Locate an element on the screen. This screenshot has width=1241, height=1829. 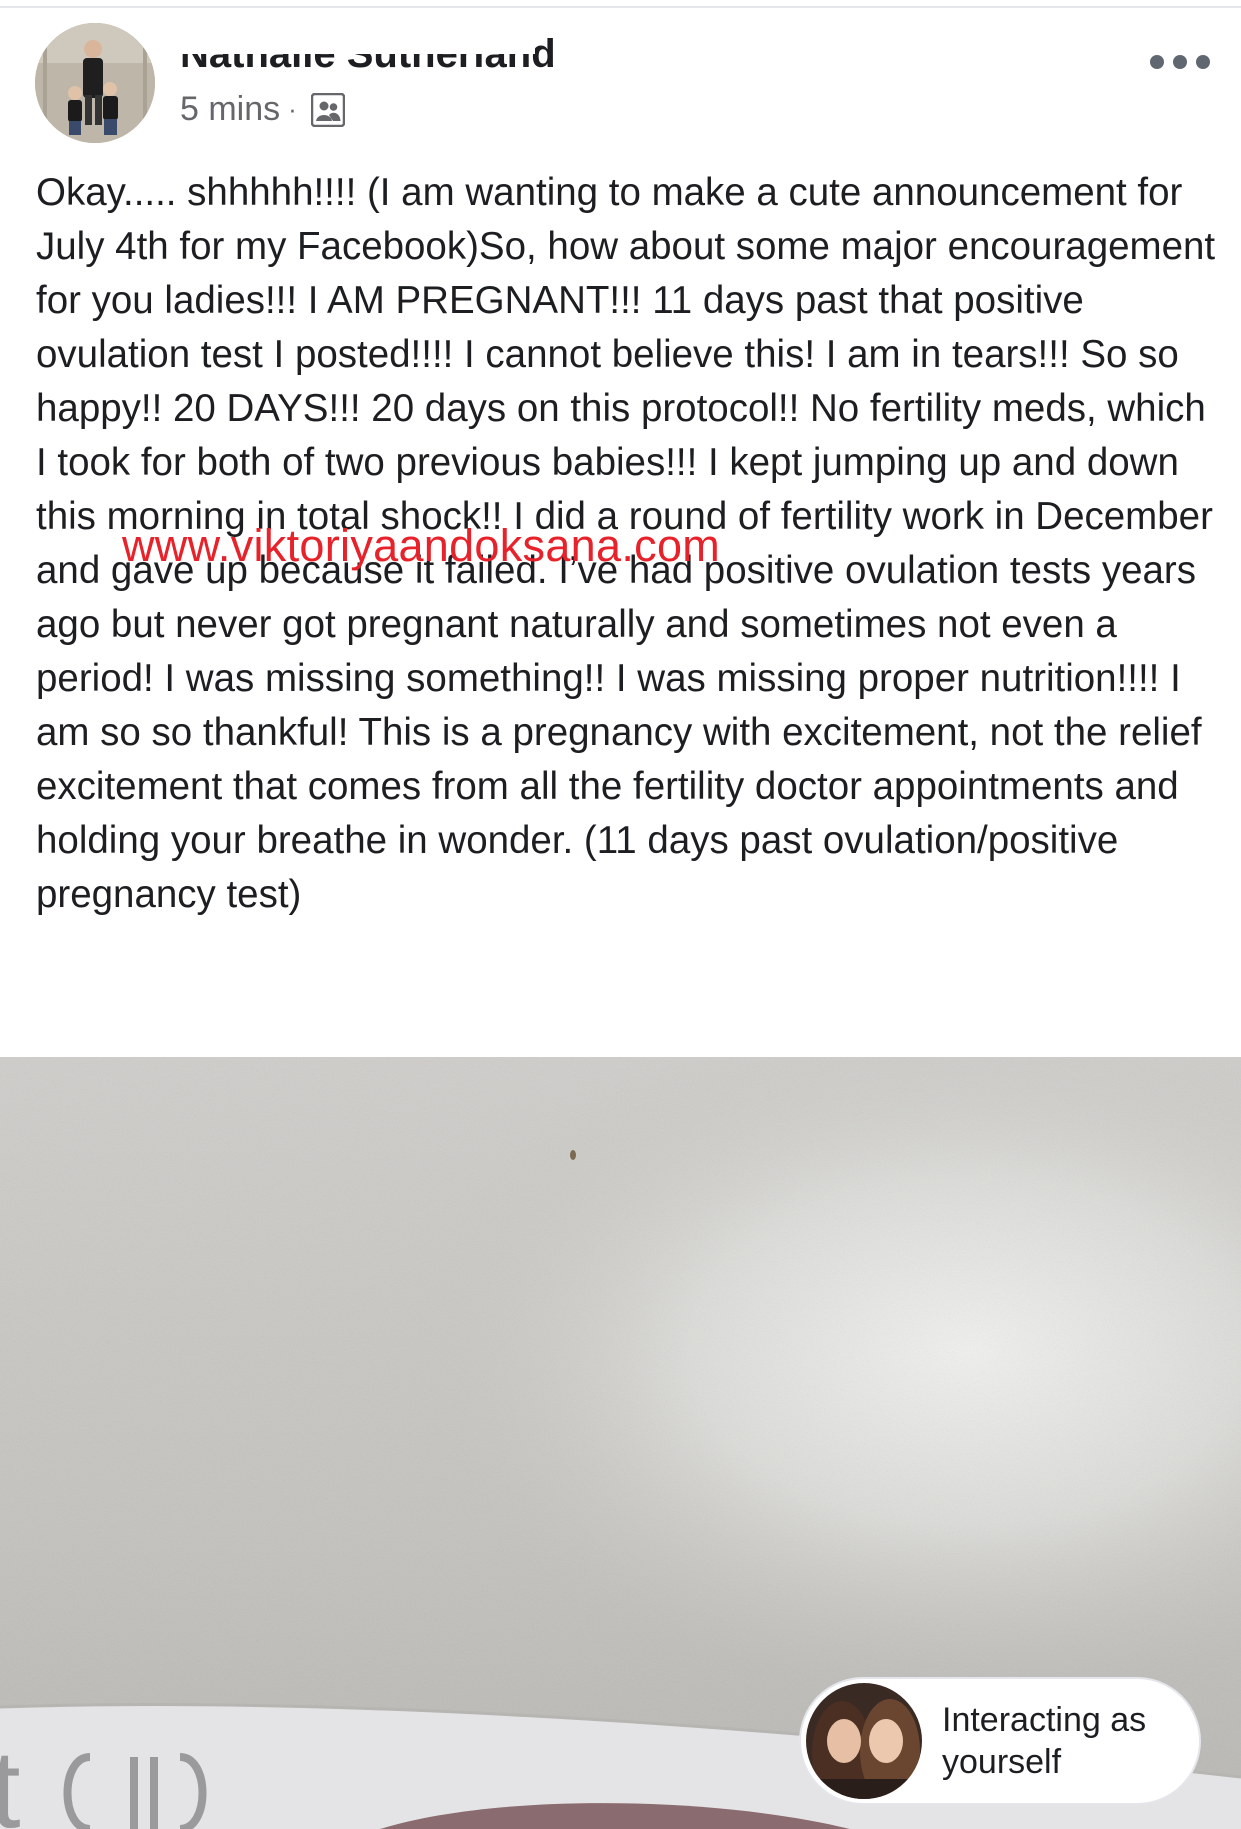
chip-avatar is located at coordinates (864, 1741).